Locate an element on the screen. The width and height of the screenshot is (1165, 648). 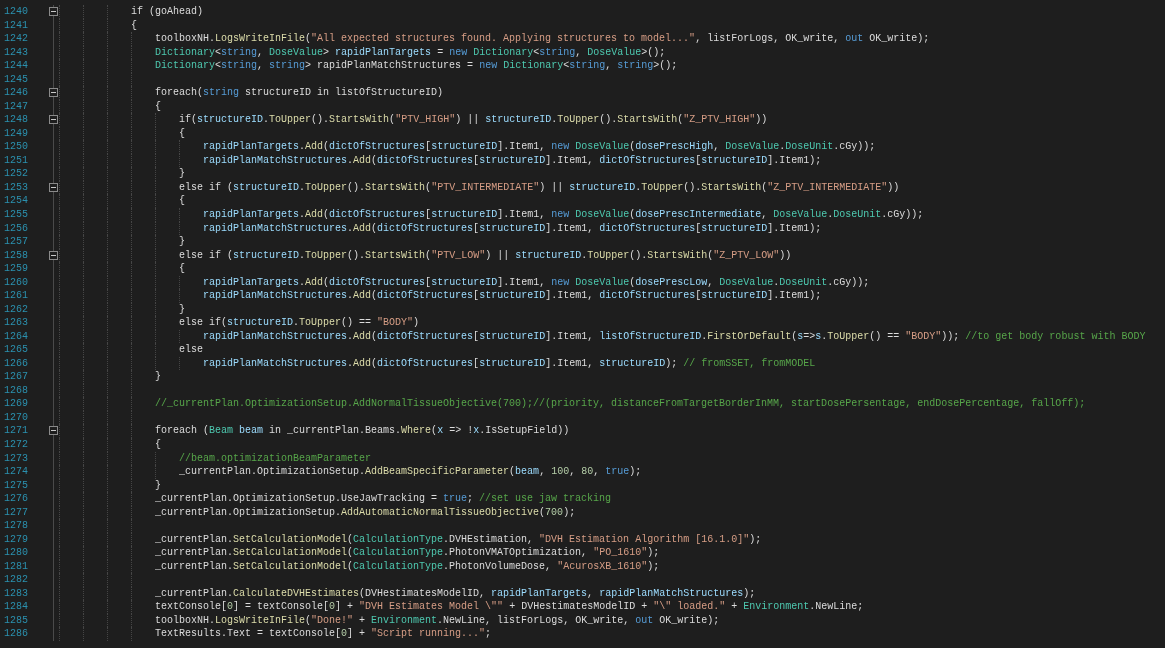
line-number: 1271 is located at coordinates (15, 431).